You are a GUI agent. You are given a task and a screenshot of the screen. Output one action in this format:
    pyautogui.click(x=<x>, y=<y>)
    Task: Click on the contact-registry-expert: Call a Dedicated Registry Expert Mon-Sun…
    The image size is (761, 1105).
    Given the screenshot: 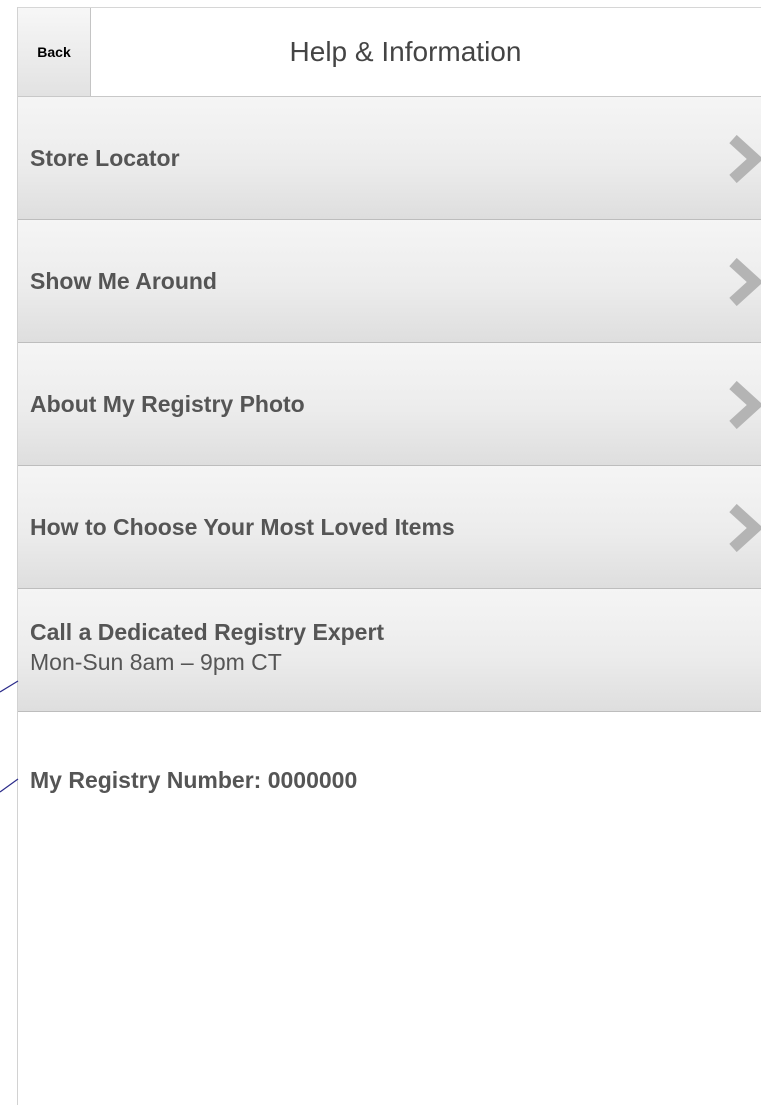 What is the action you would take?
    pyautogui.click(x=389, y=650)
    